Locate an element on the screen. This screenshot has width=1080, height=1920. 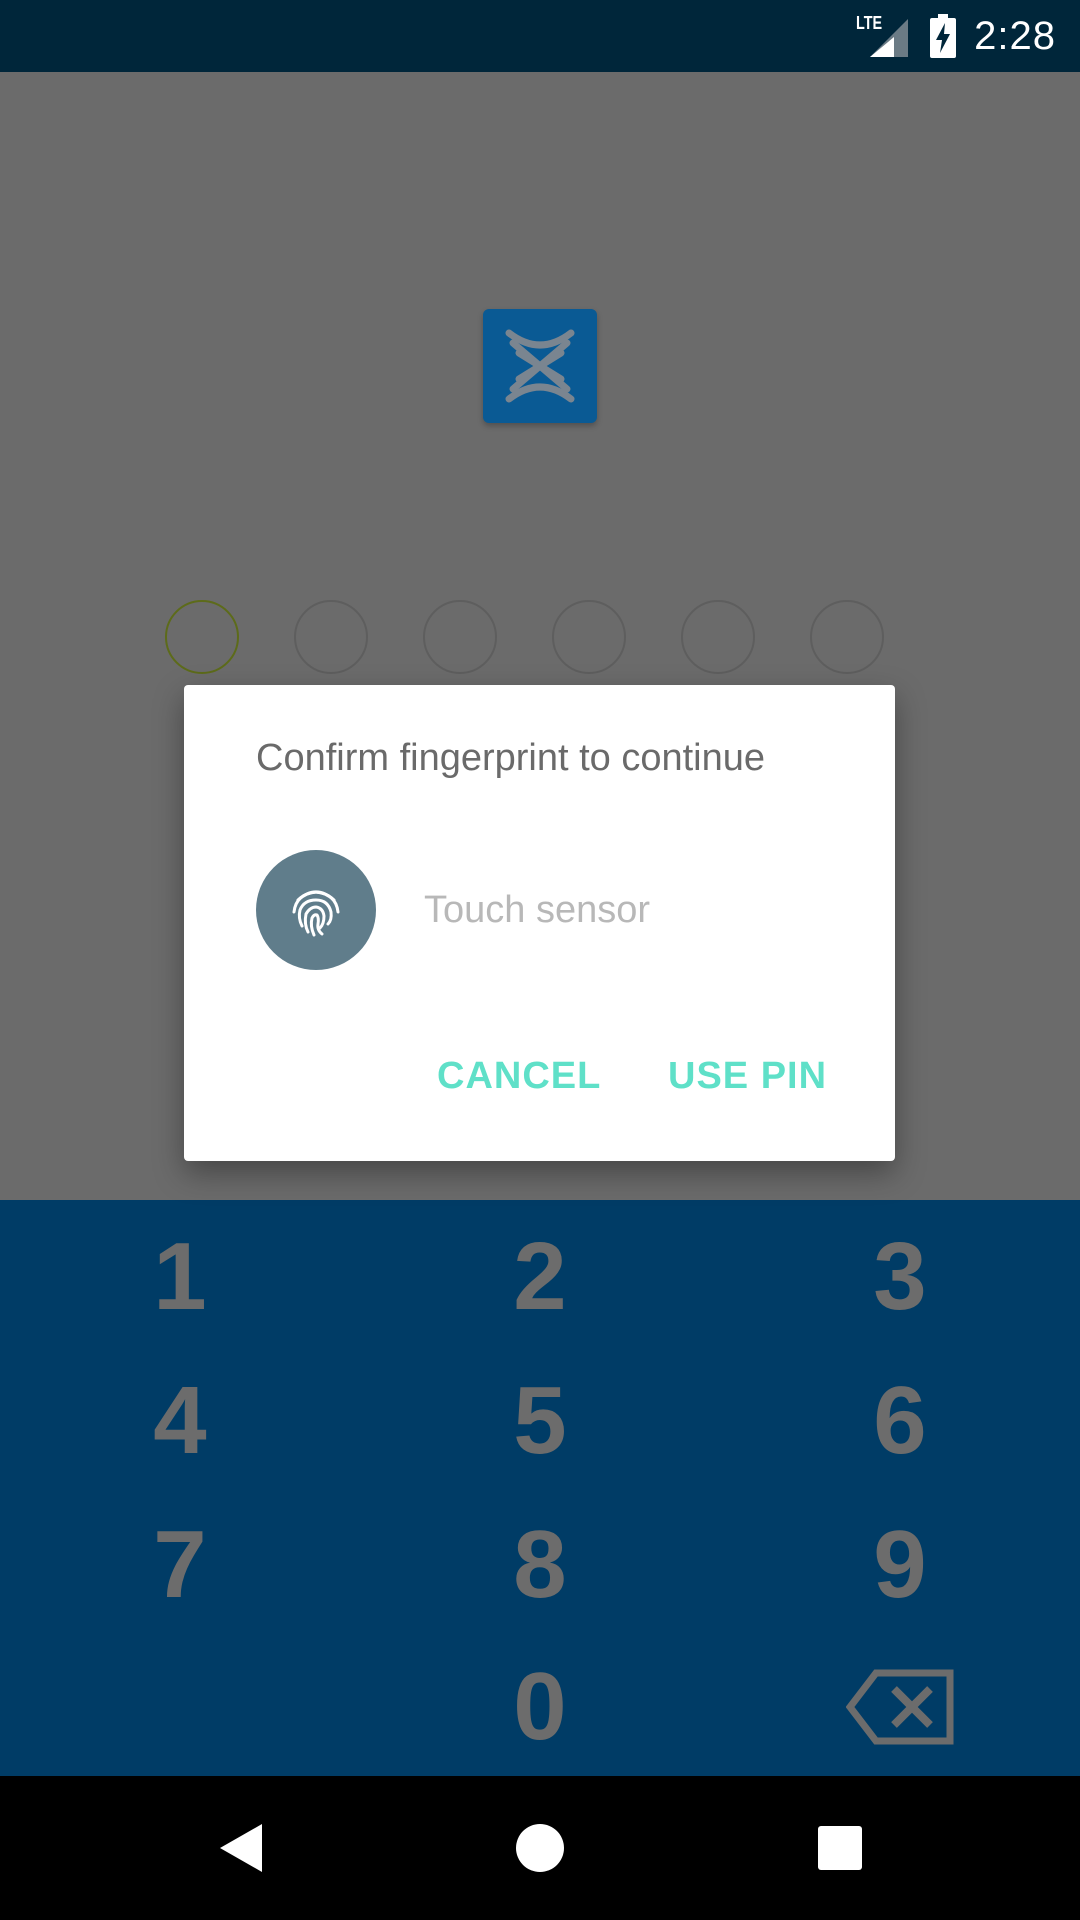
key-8: 8 is located at coordinates (540, 1565).